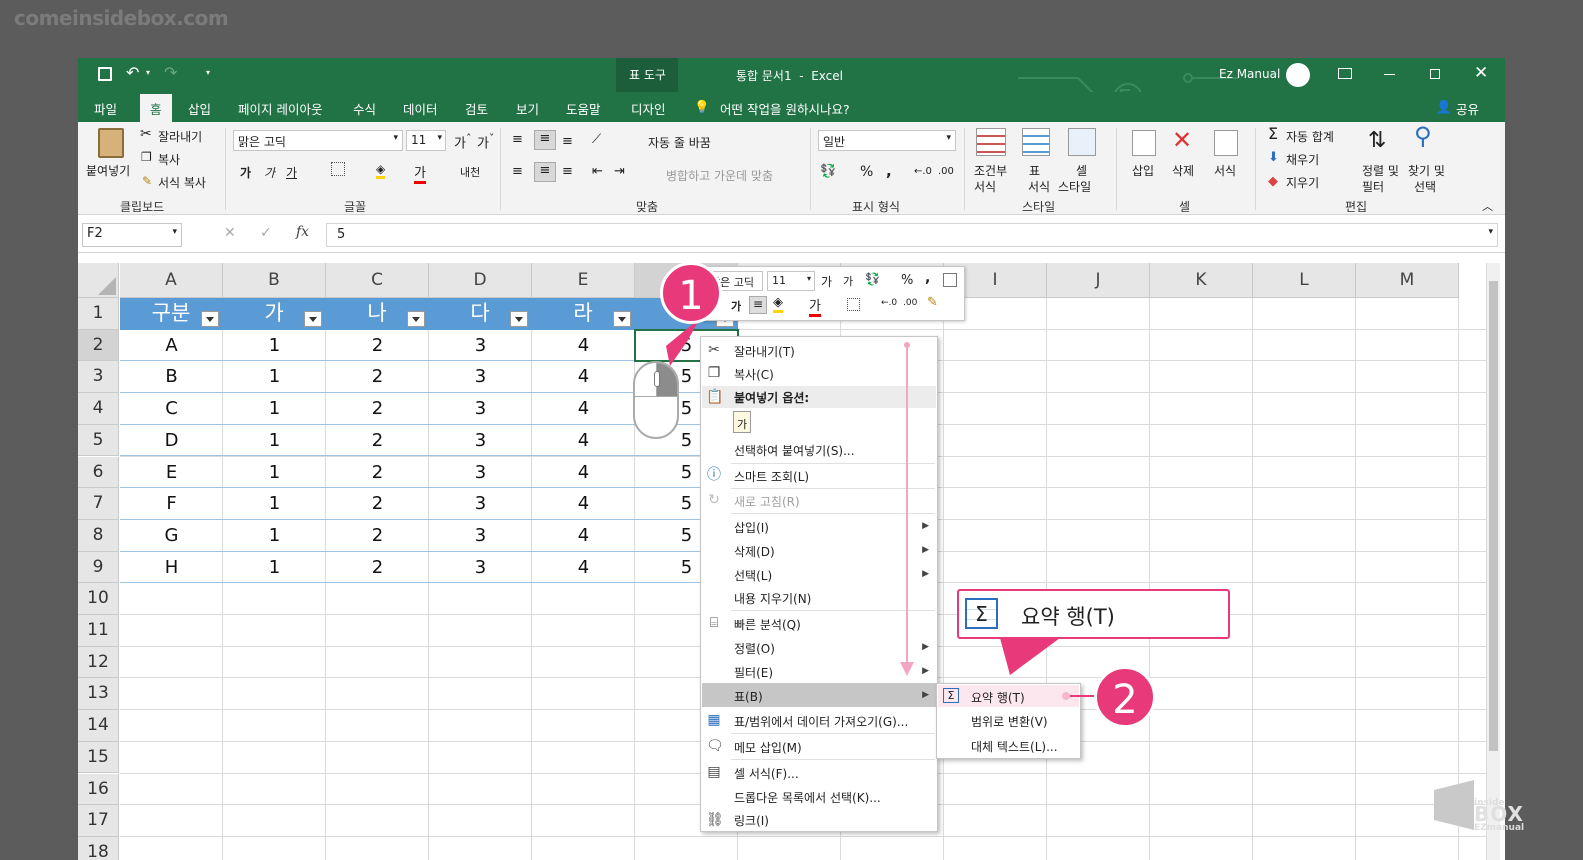 The height and width of the screenshot is (860, 1583). Describe the element at coordinates (1125, 697) in the screenshot. I see `step-badge-2: 2` at that location.